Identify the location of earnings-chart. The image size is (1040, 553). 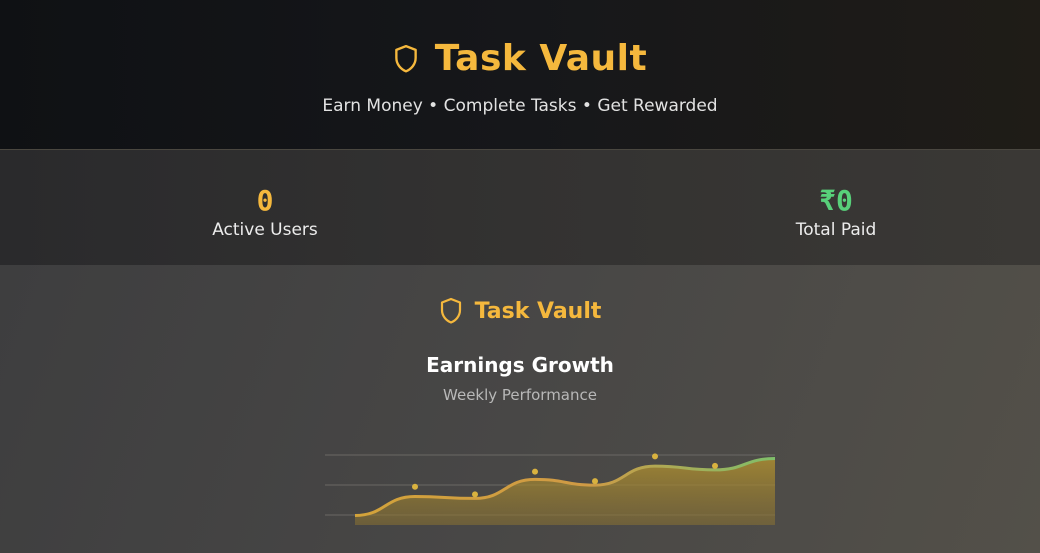
(550, 489).